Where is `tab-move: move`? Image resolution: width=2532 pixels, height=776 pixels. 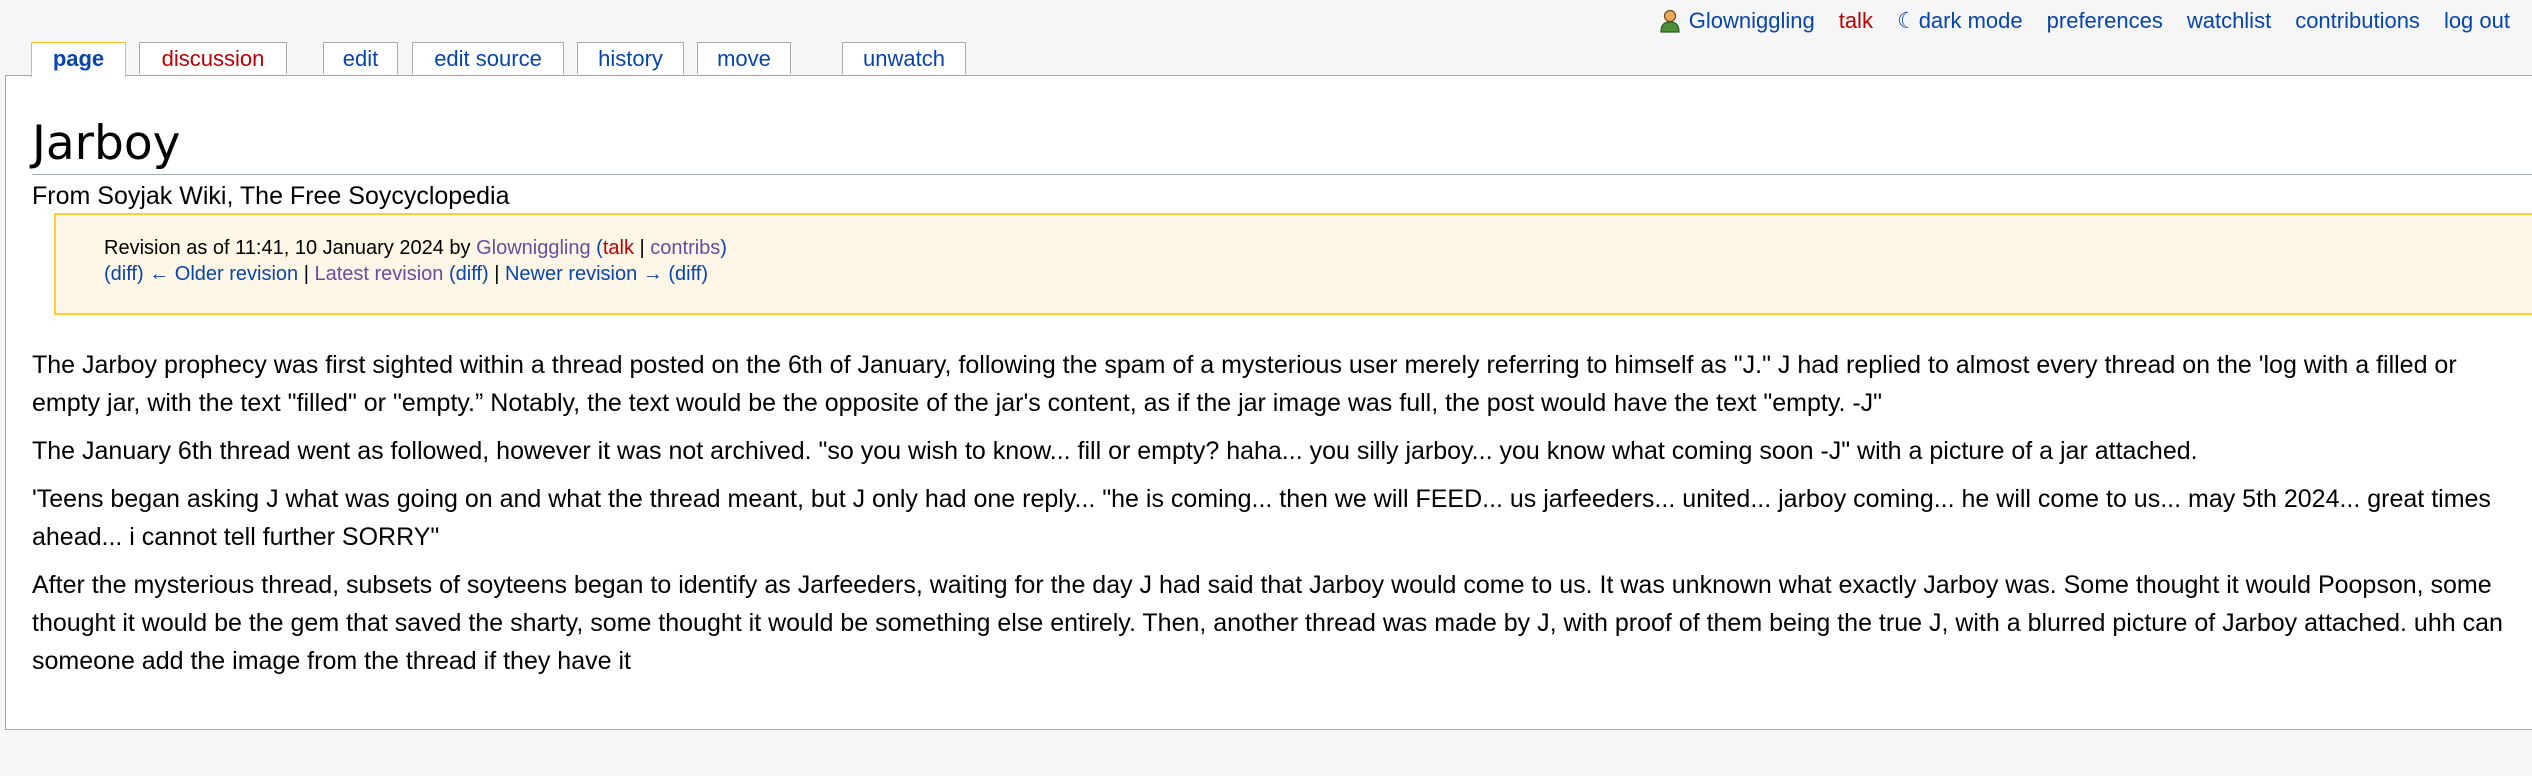
tab-move: move is located at coordinates (744, 58).